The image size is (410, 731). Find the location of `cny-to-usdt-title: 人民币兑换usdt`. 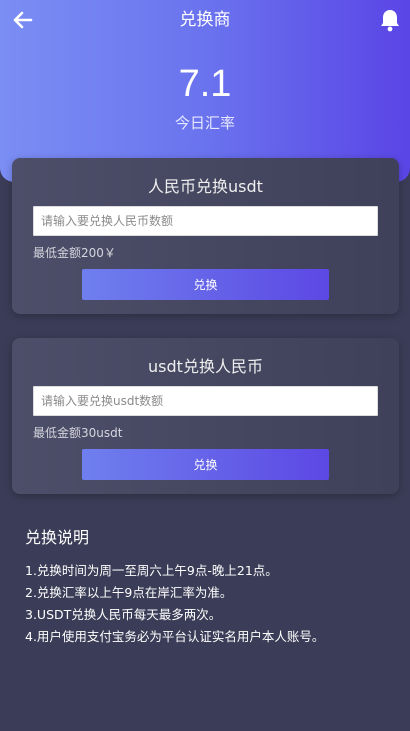

cny-to-usdt-title: 人民币兑换usdt is located at coordinates (205, 186).